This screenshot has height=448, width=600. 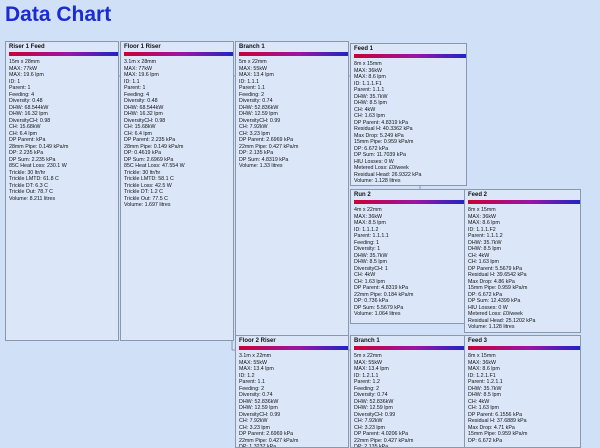 What do you see at coordinates (362, 195) in the screenshot?
I see `node-title: Run 2` at bounding box center [362, 195].